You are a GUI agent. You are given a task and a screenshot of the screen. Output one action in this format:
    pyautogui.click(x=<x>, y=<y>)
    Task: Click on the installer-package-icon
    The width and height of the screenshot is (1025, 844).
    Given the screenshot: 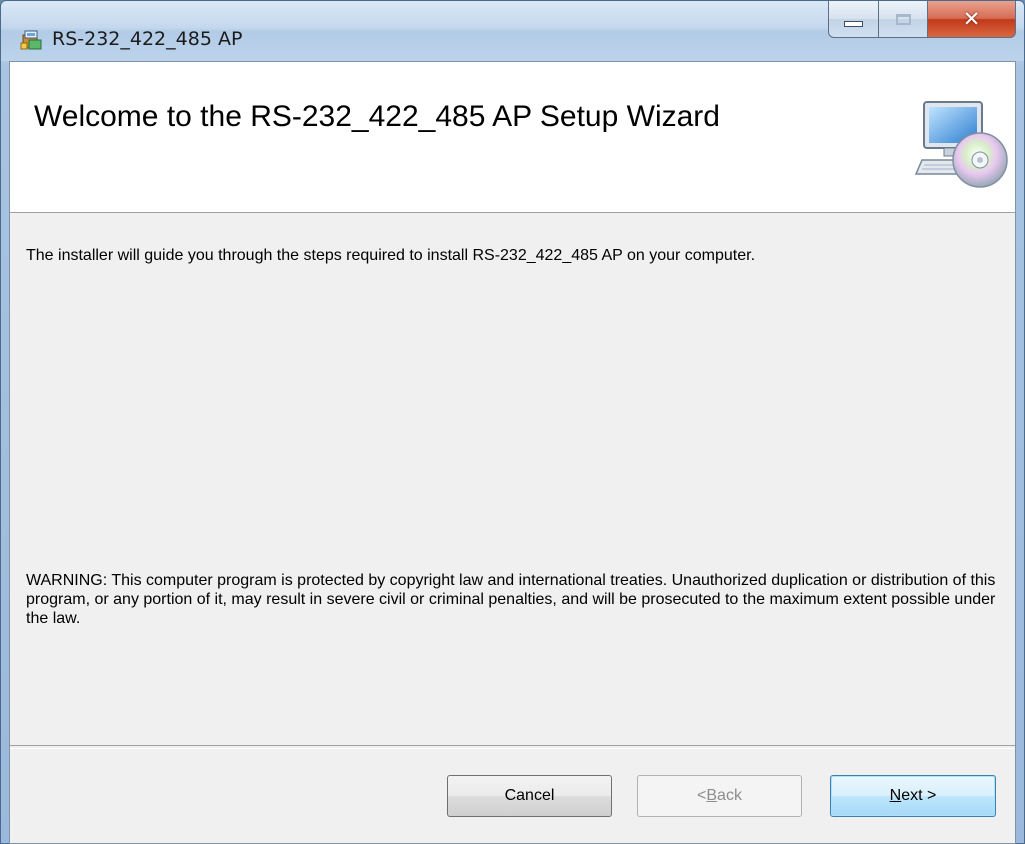 What is the action you would take?
    pyautogui.click(x=31, y=40)
    